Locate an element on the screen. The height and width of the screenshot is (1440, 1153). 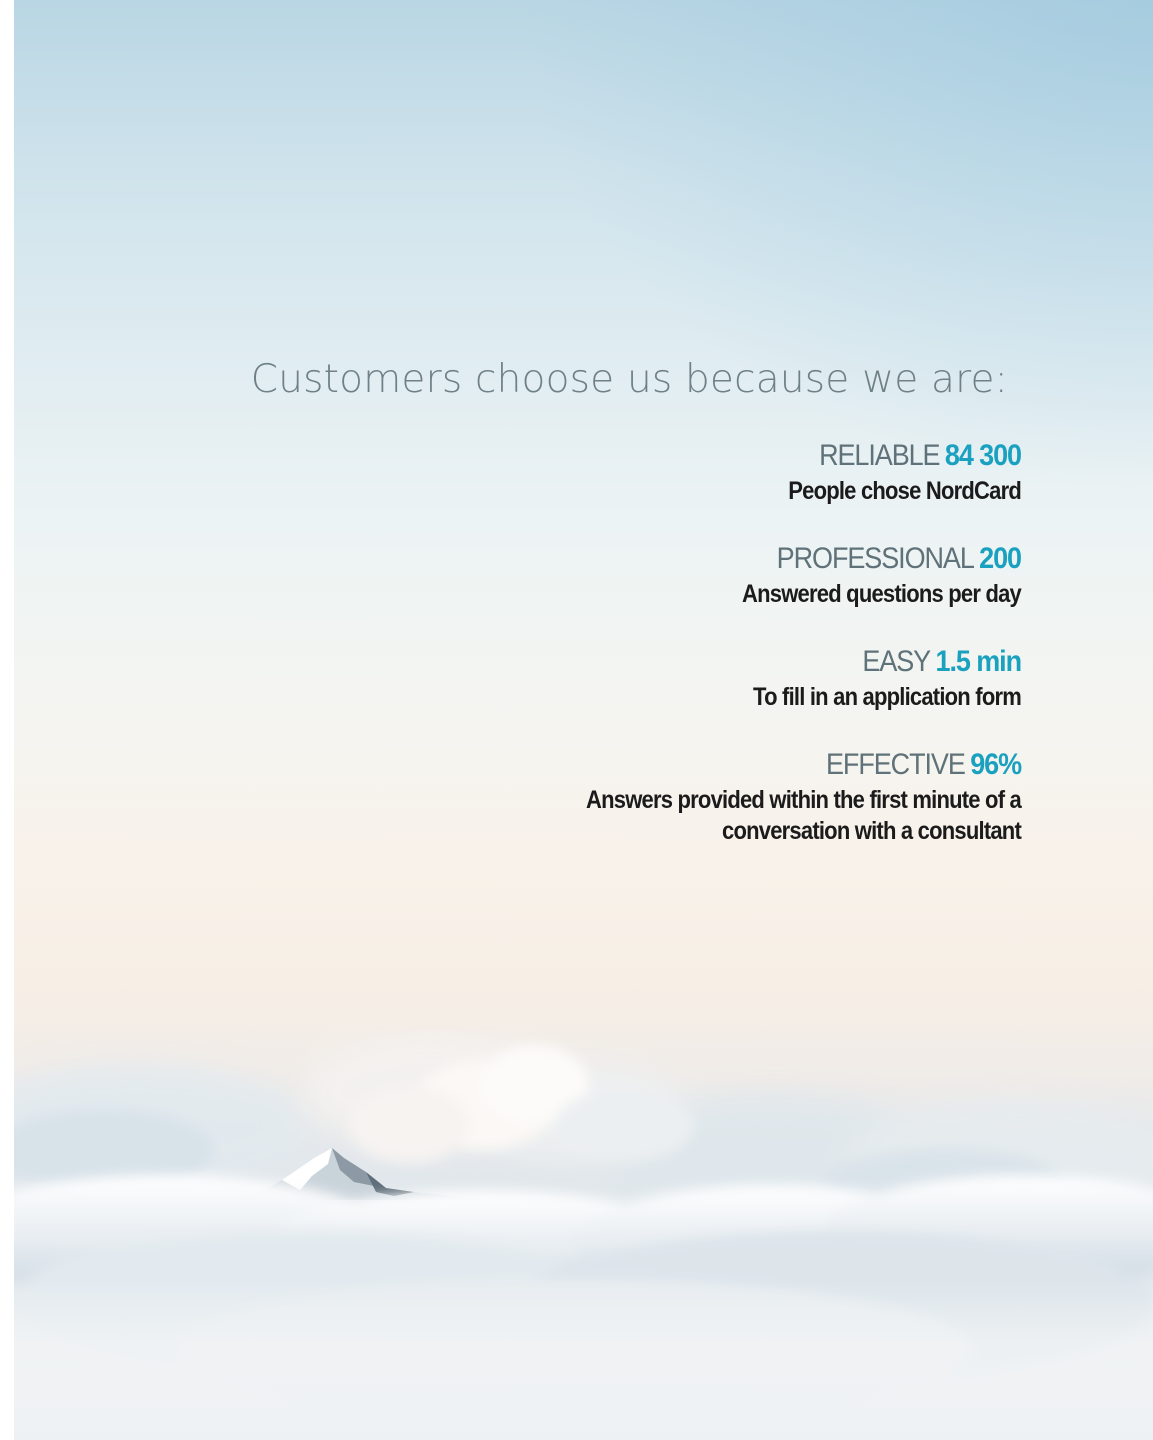
stat-description-line: Answered questions per day is located at coordinates (882, 594).